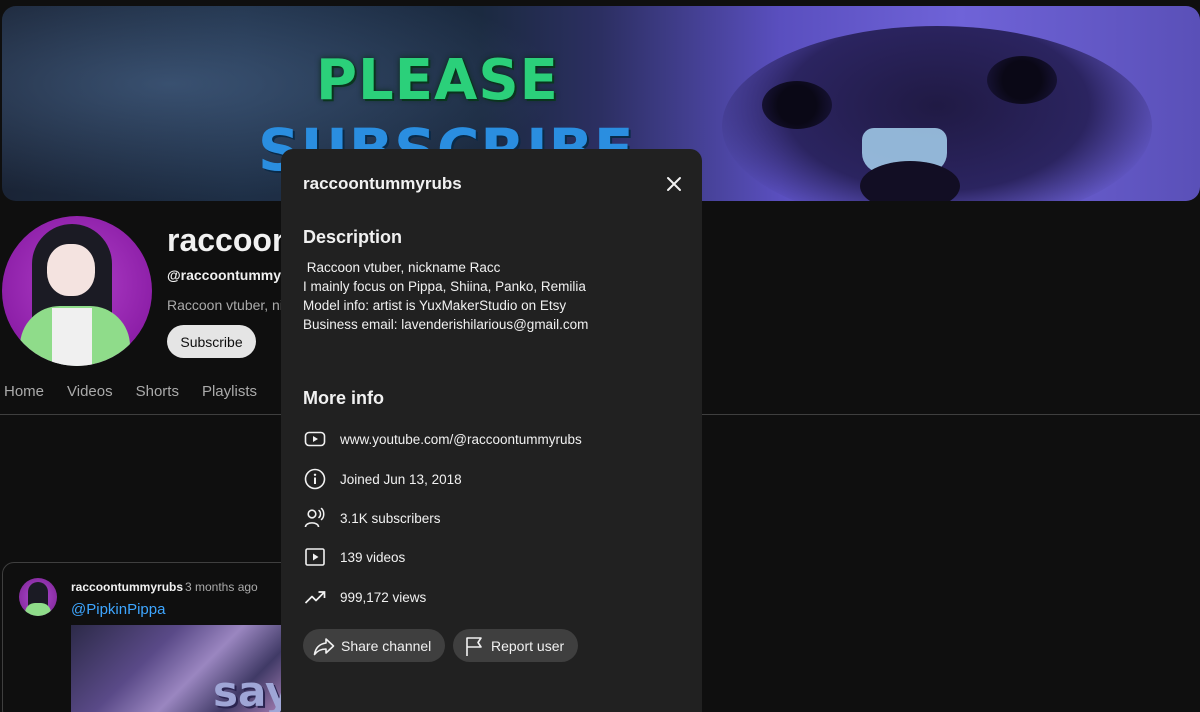 The width and height of the screenshot is (1200, 712). What do you see at coordinates (1022, 80) in the screenshot?
I see `banner-raccoon-eye-right` at bounding box center [1022, 80].